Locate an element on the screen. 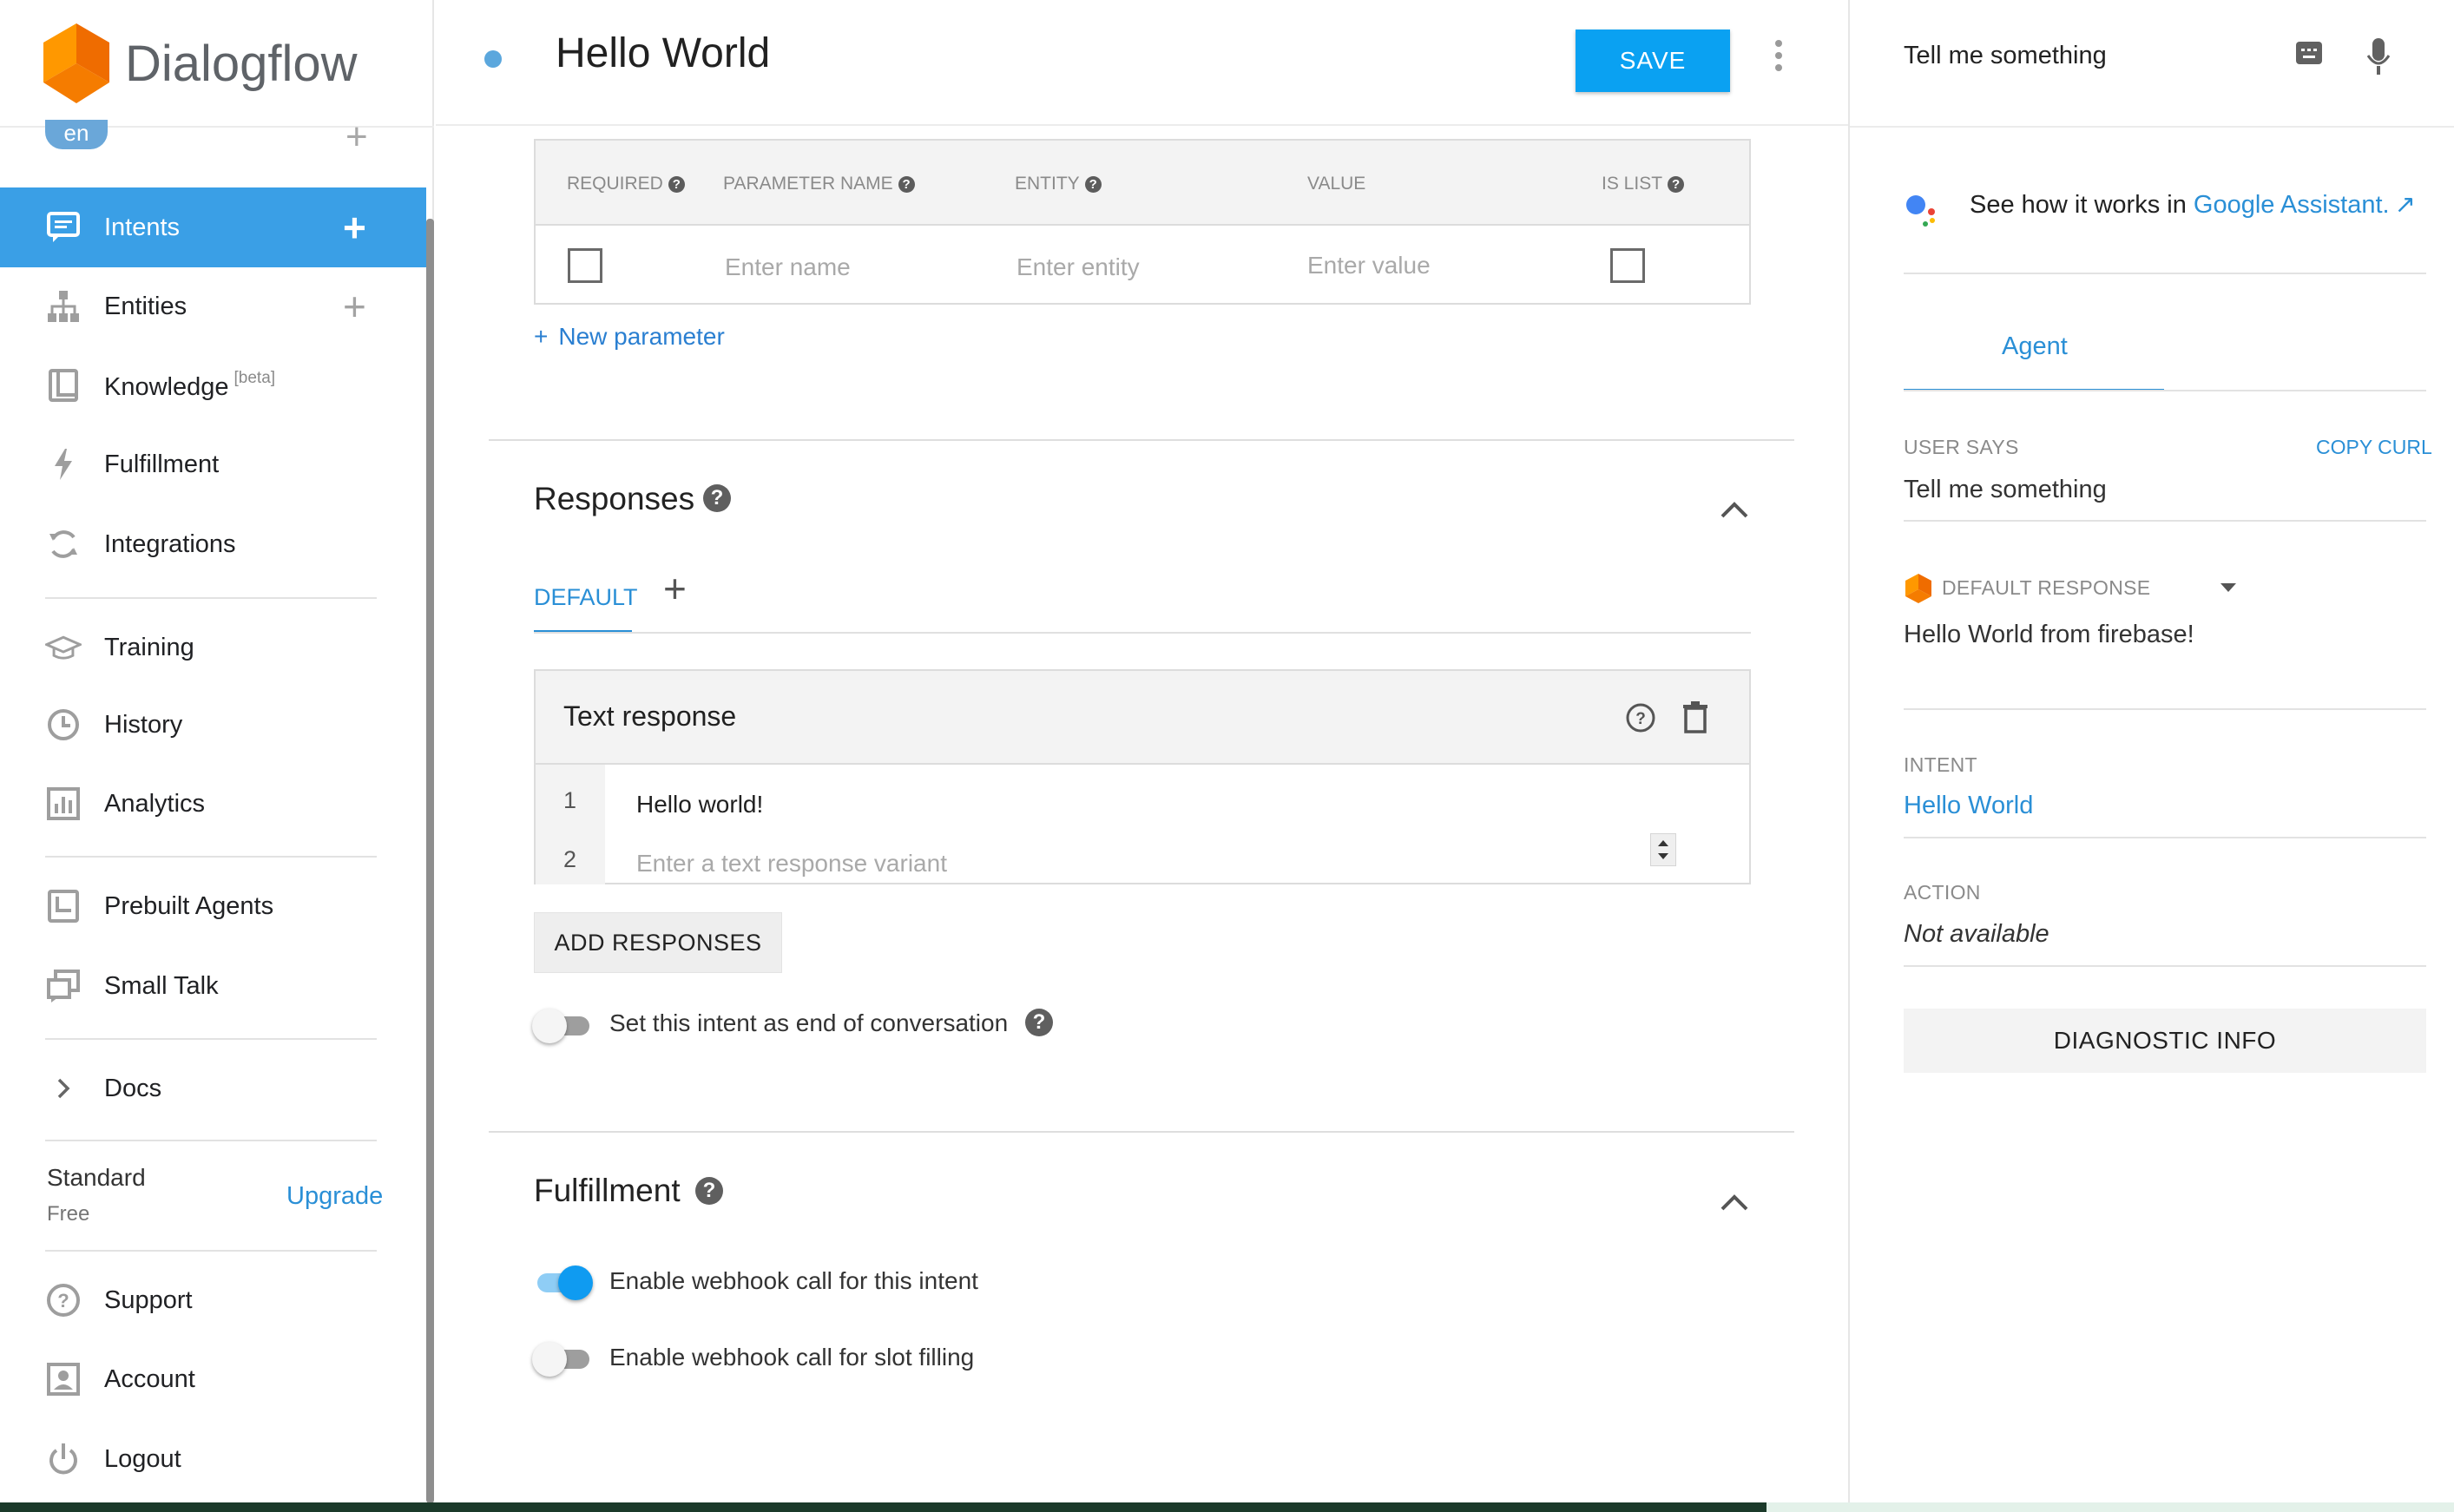 The height and width of the screenshot is (1512, 2454). sidebar-item-docs: Docs is located at coordinates (213, 1088).